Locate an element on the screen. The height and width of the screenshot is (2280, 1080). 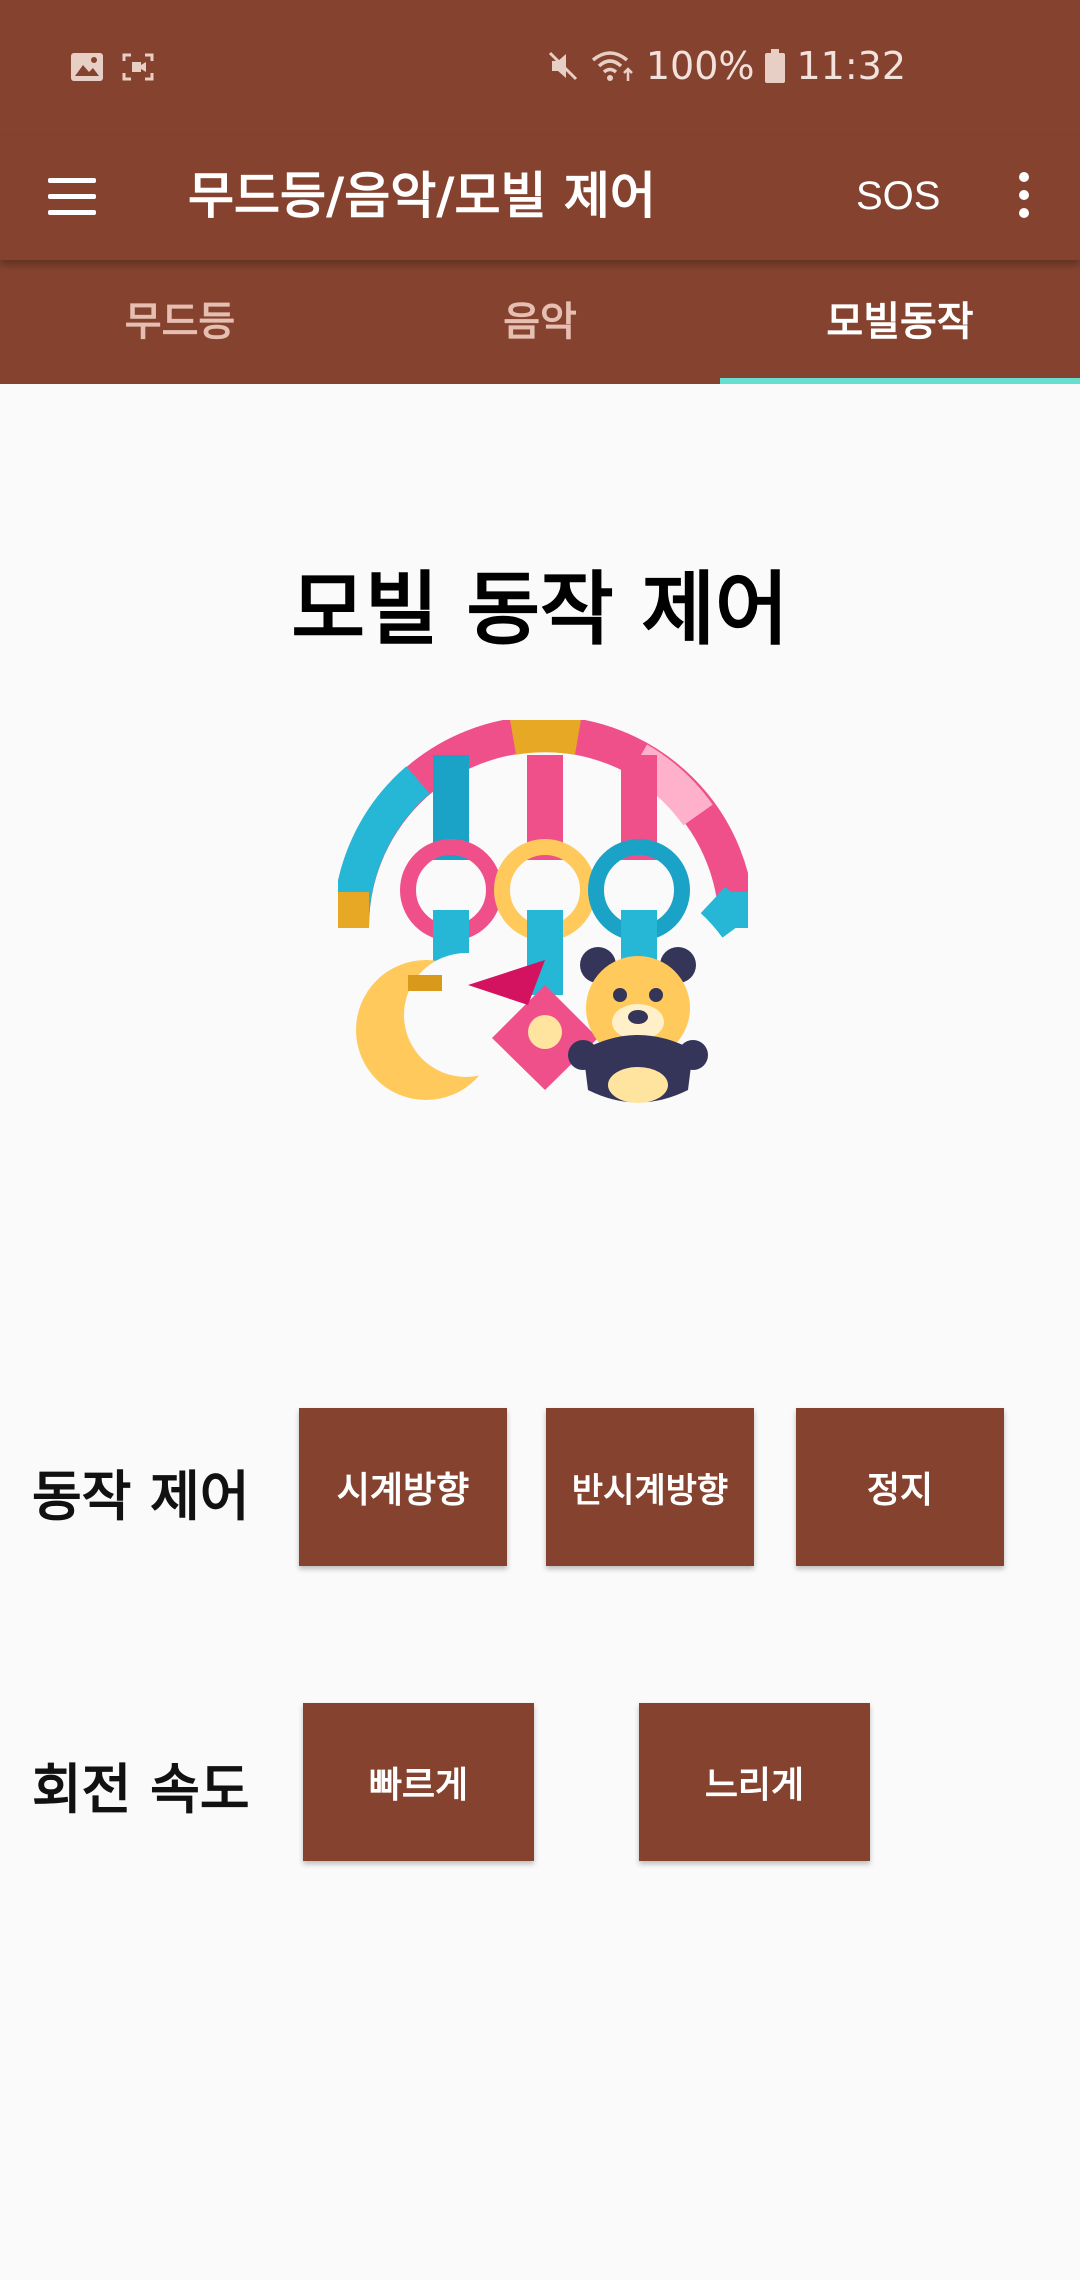
wifi-icon is located at coordinates (612, 66).